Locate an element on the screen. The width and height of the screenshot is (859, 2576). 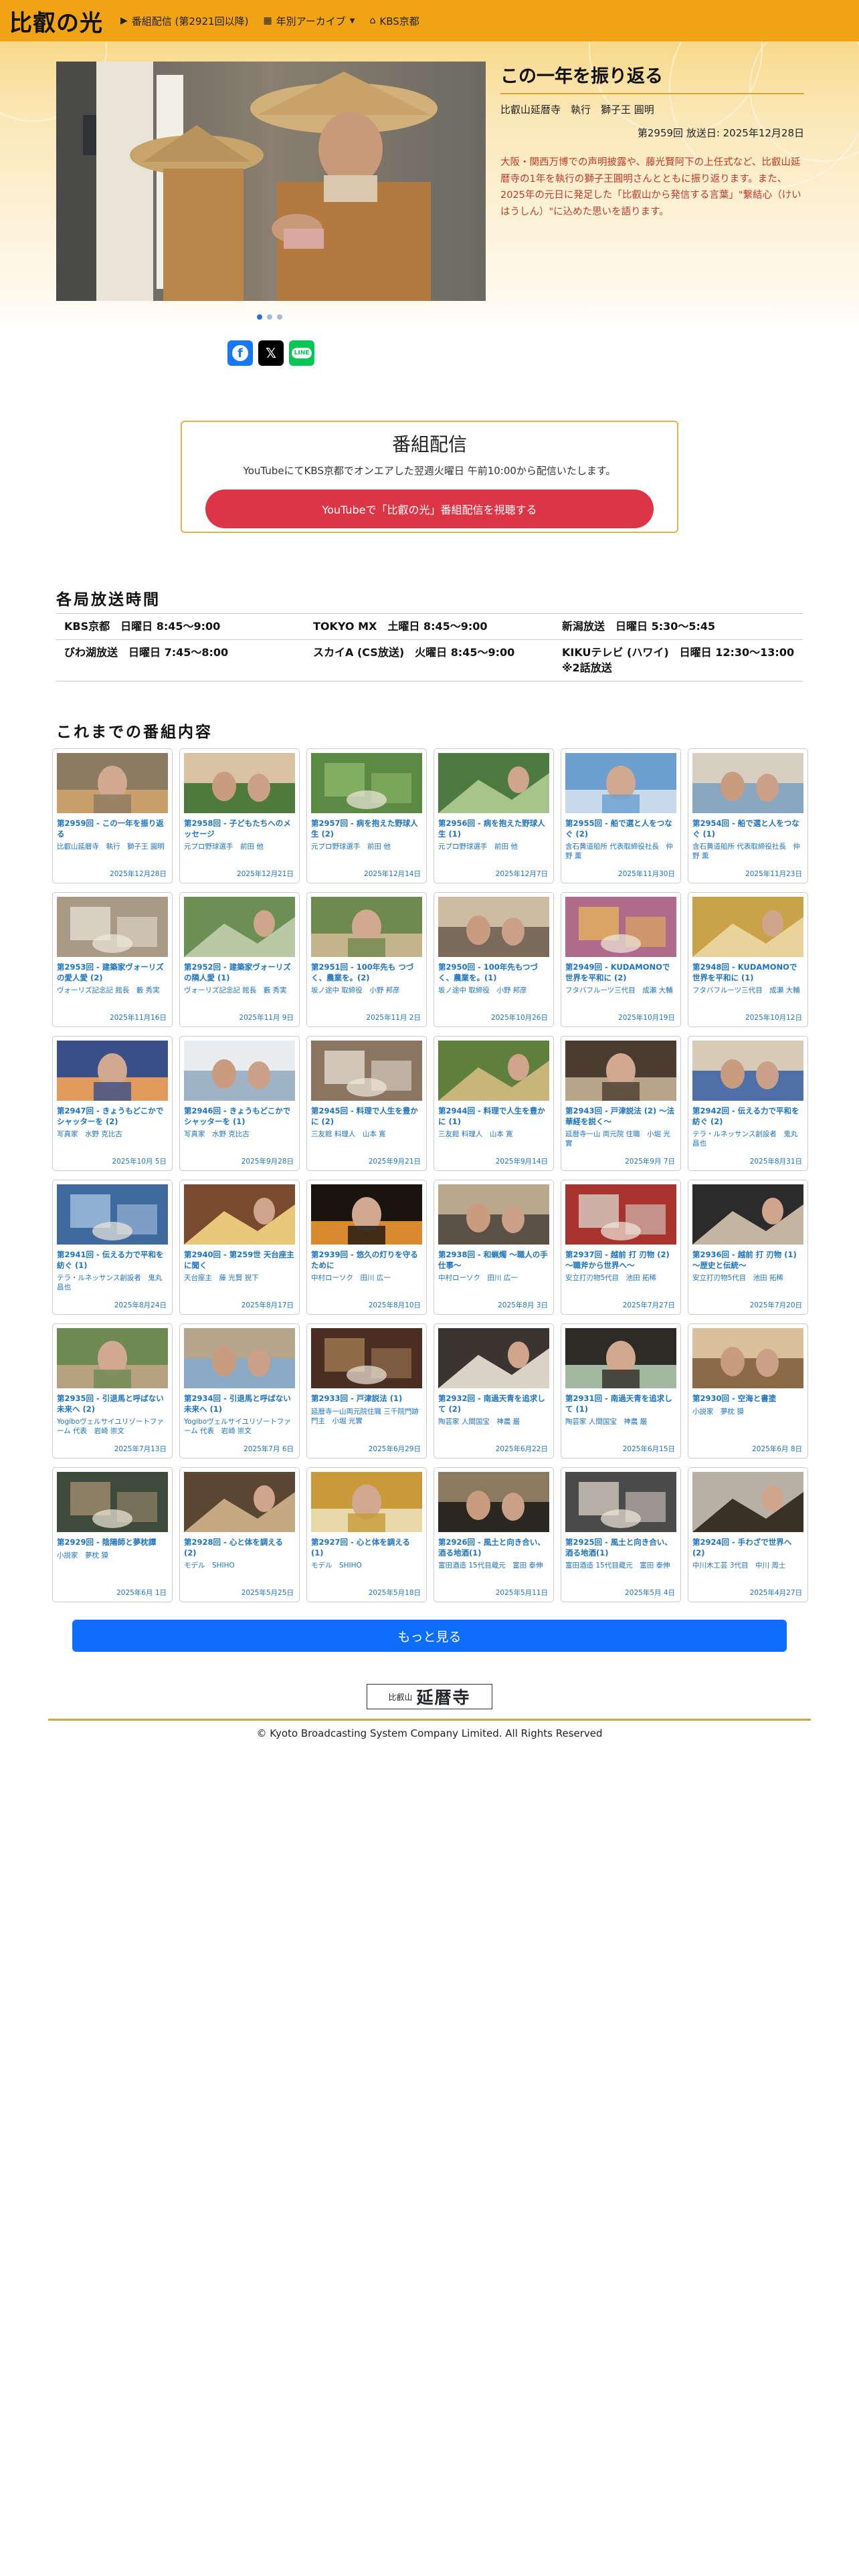
site-brand: 比叡の光 is located at coordinates (56, 21).